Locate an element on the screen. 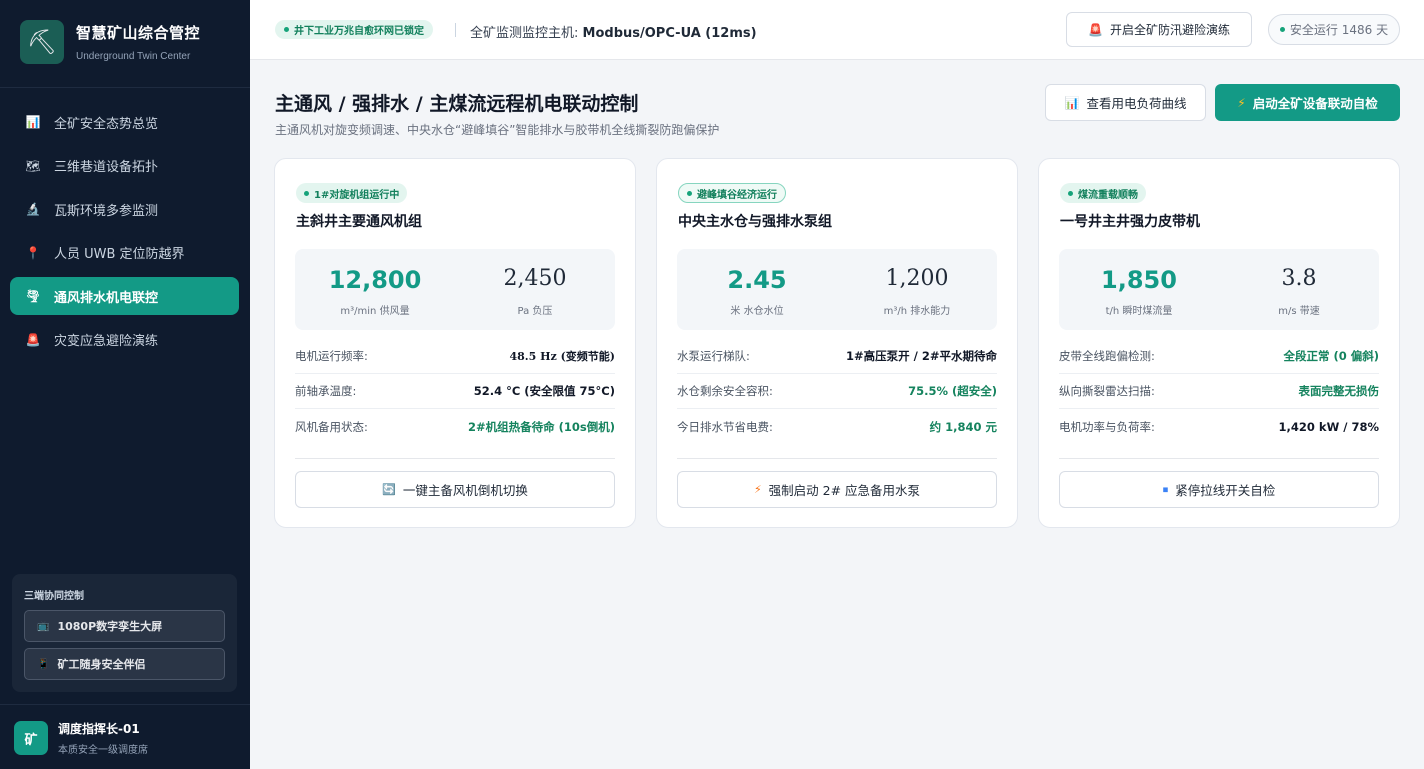  load-curve-button: 📊 查看用电负荷曲线 is located at coordinates (1125, 102).